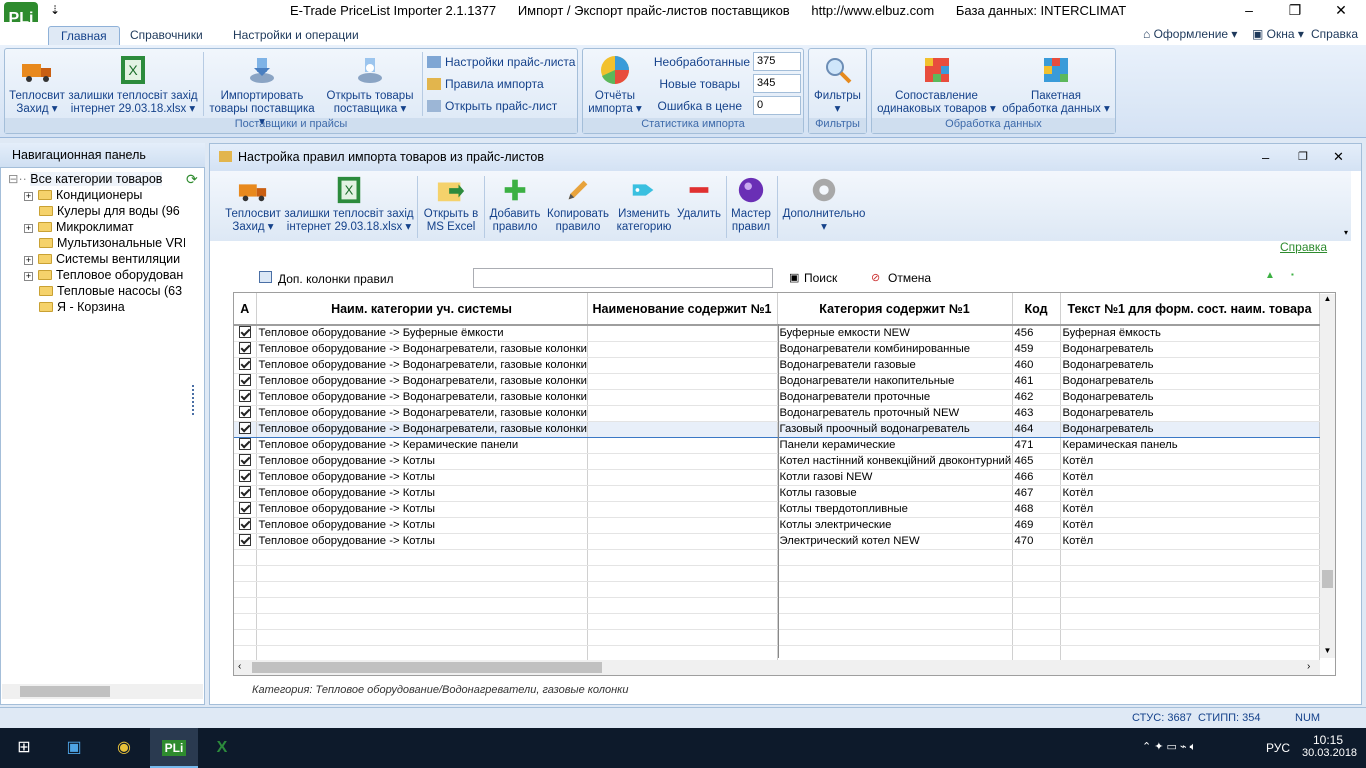  What do you see at coordinates (682, 309) in the screenshot?
I see `col-header-name-contains: Наименование содержит №1` at bounding box center [682, 309].